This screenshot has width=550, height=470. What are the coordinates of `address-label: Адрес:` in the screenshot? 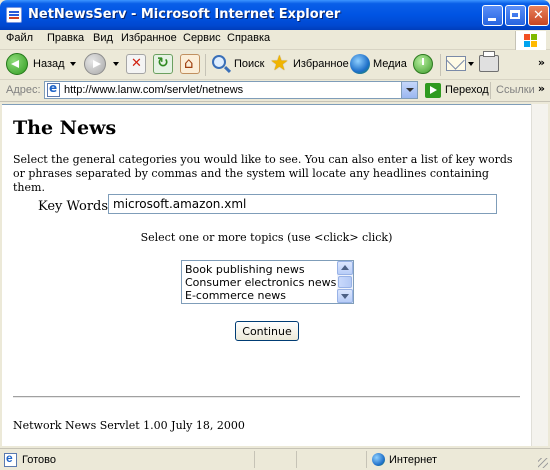 It's located at (23, 90).